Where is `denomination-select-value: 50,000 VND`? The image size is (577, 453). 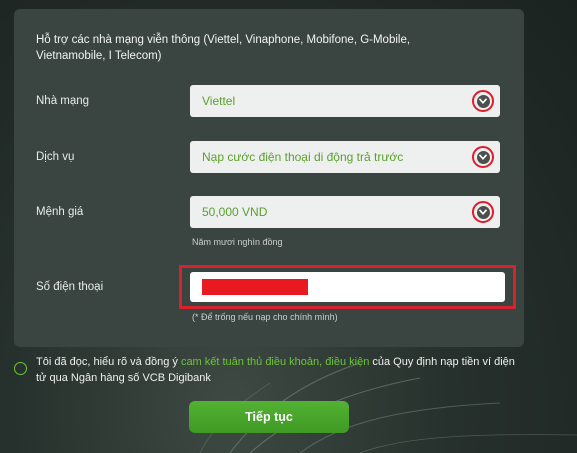 denomination-select-value: 50,000 VND is located at coordinates (235, 212).